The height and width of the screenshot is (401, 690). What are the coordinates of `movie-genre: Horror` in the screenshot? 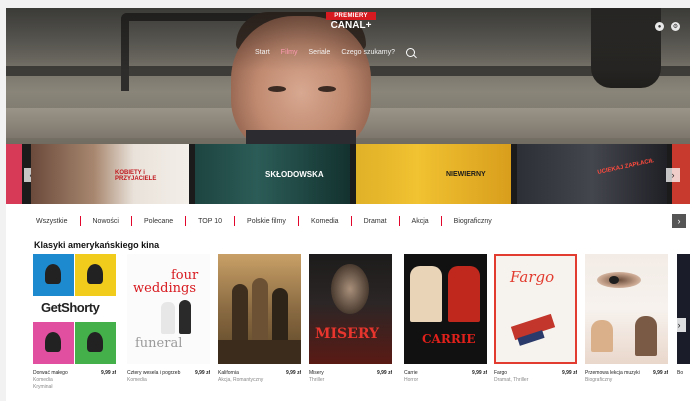 It's located at (411, 380).